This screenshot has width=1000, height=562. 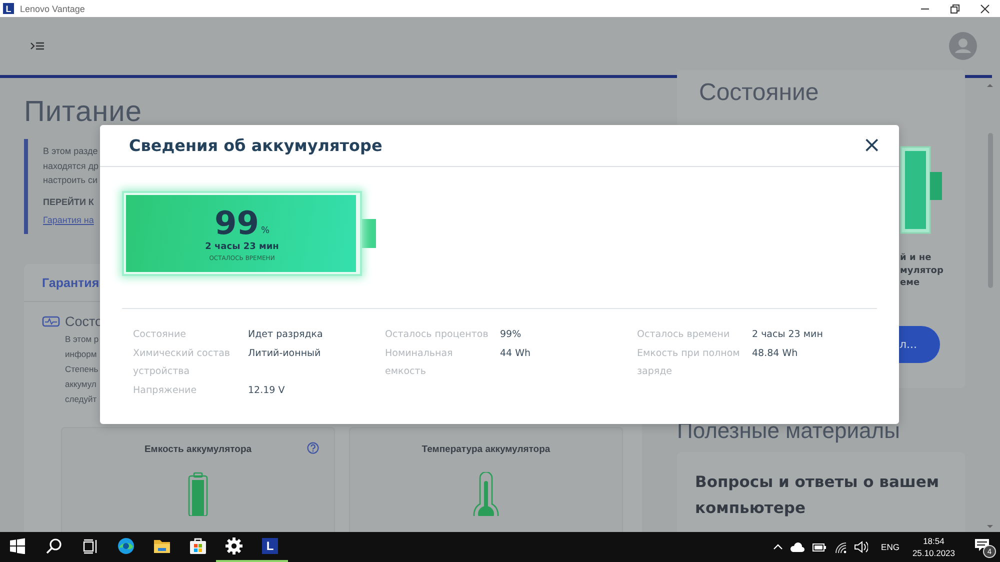 What do you see at coordinates (861, 547) in the screenshot?
I see `speaker-icon` at bounding box center [861, 547].